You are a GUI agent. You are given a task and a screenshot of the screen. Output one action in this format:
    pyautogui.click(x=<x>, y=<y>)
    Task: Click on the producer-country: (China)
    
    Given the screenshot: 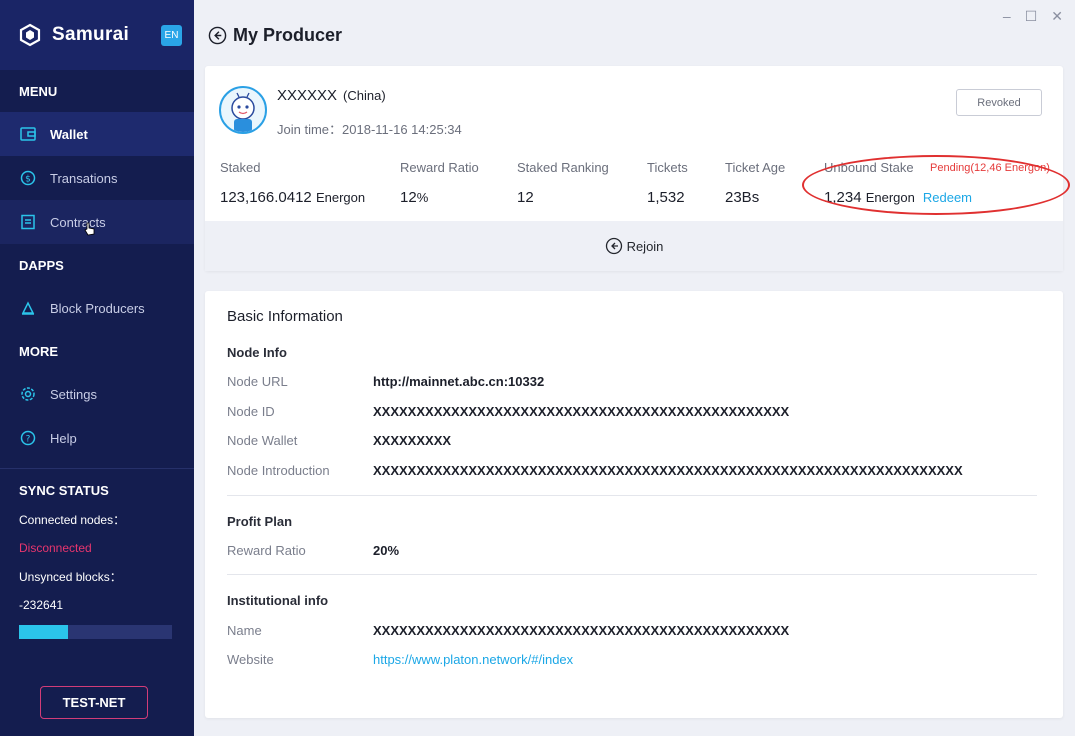 What is the action you would take?
    pyautogui.click(x=364, y=95)
    